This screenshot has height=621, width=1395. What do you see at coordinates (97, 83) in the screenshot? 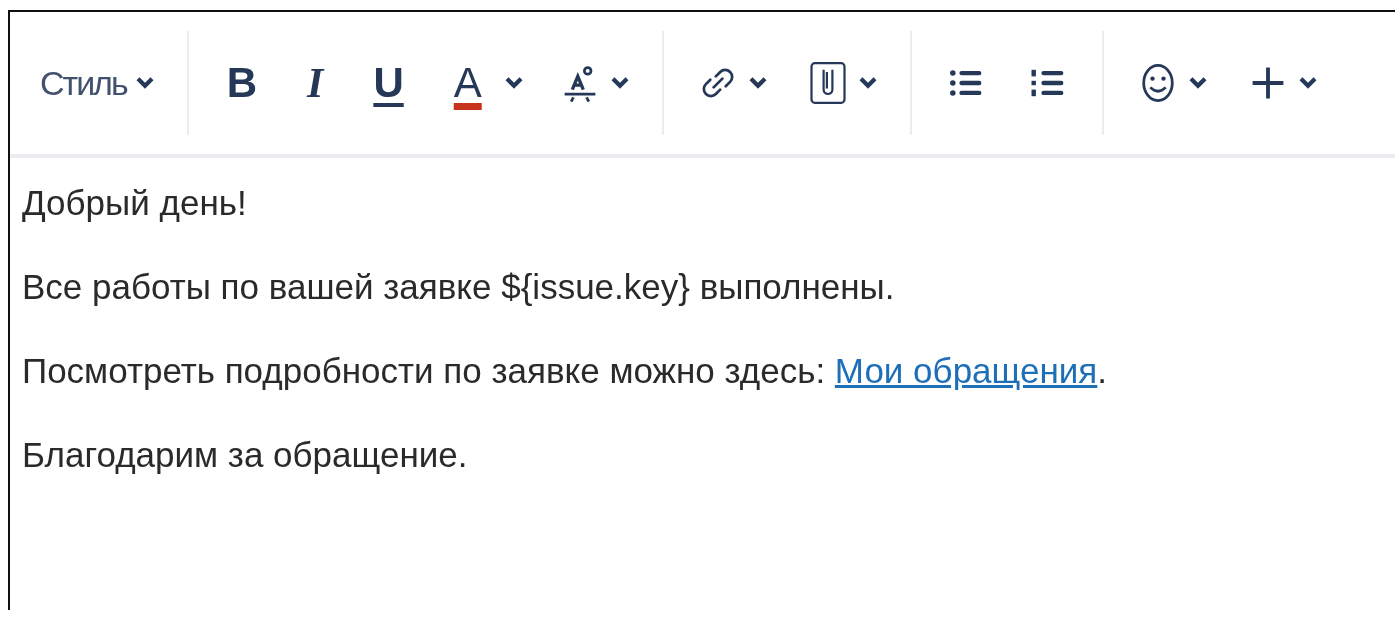
I see `style-dropdown: Стиль` at bounding box center [97, 83].